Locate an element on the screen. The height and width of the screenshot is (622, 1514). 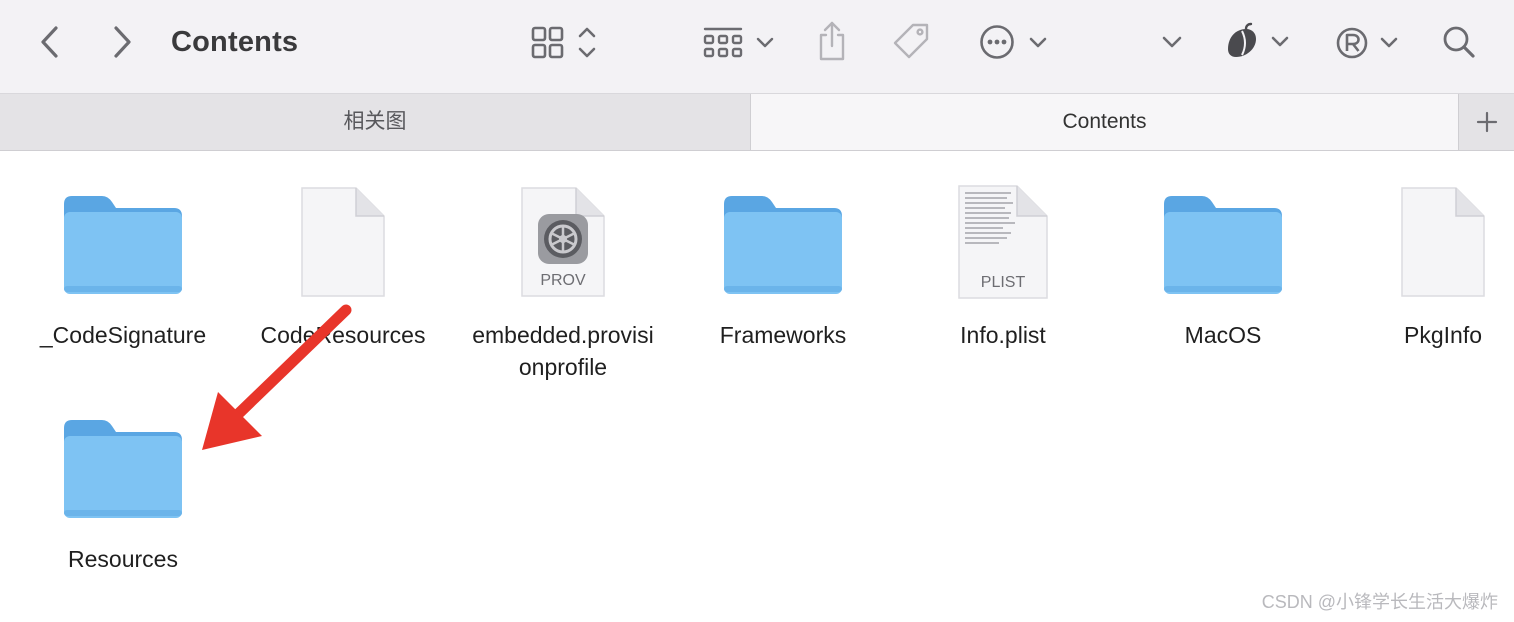
more-actions-button is located at coordinates (1014, 42).